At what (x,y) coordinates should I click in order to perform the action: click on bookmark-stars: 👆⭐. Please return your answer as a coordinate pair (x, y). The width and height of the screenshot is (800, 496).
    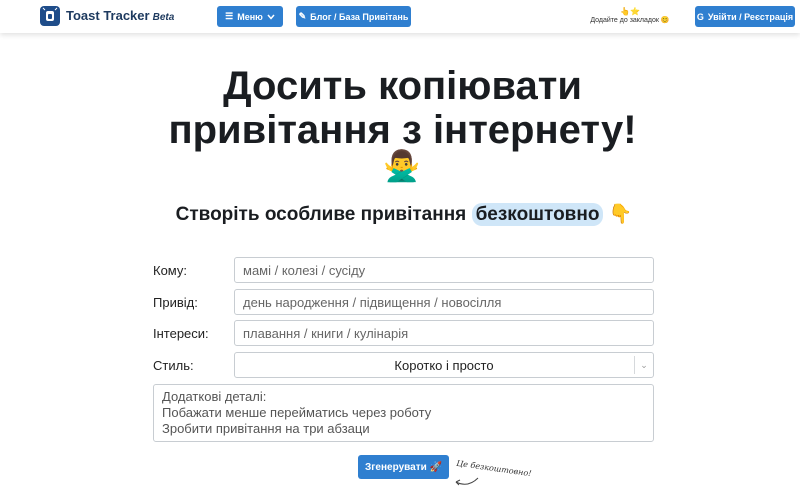
    Looking at the image, I should click on (630, 11).